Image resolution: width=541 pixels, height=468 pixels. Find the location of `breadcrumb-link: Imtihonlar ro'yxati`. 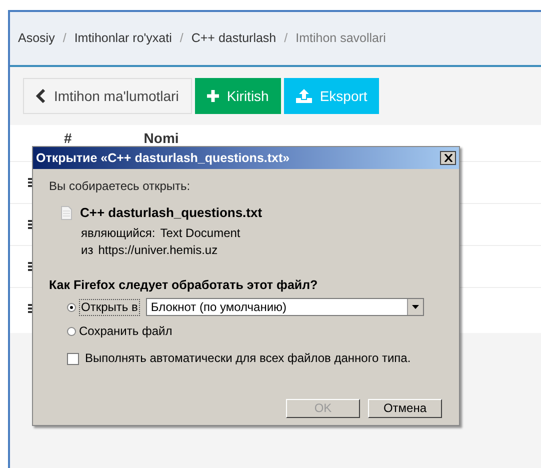

breadcrumb-link: Imtihonlar ro'yxati is located at coordinates (123, 38).